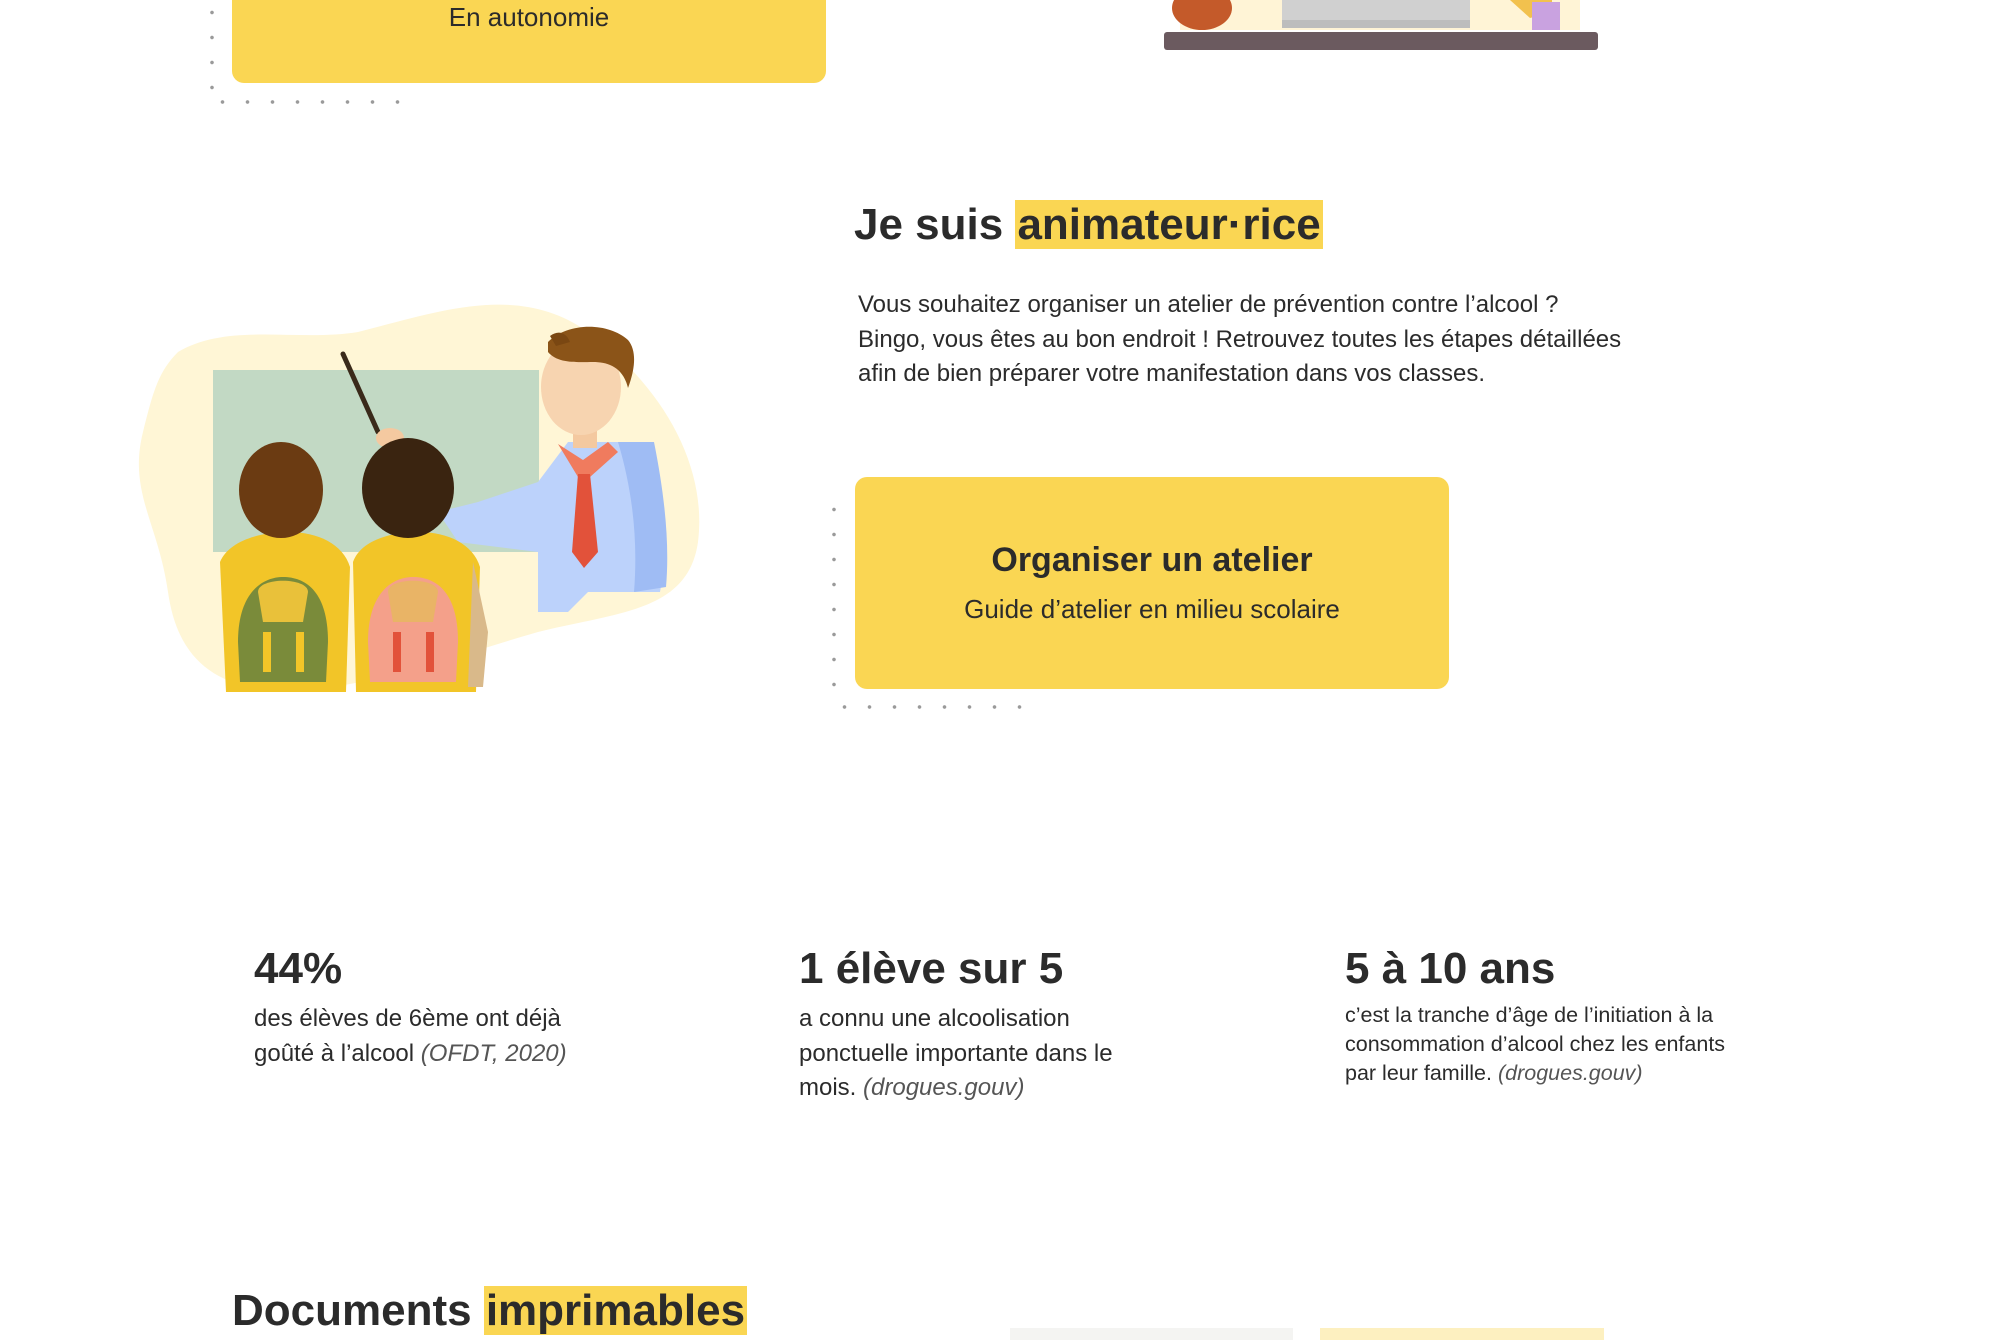 Image resolution: width=1992 pixels, height=1340 pixels. What do you see at coordinates (298, 968) in the screenshot?
I see `stat-value: 44%` at bounding box center [298, 968].